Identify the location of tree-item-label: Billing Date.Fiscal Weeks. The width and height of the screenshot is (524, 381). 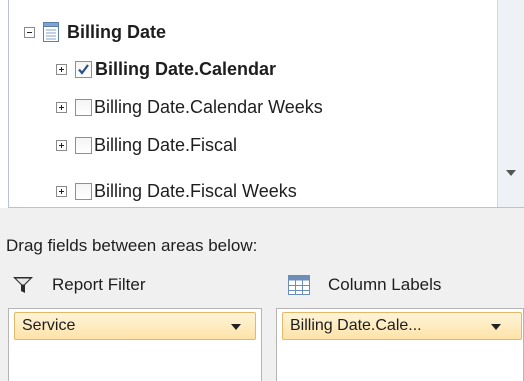
(195, 190).